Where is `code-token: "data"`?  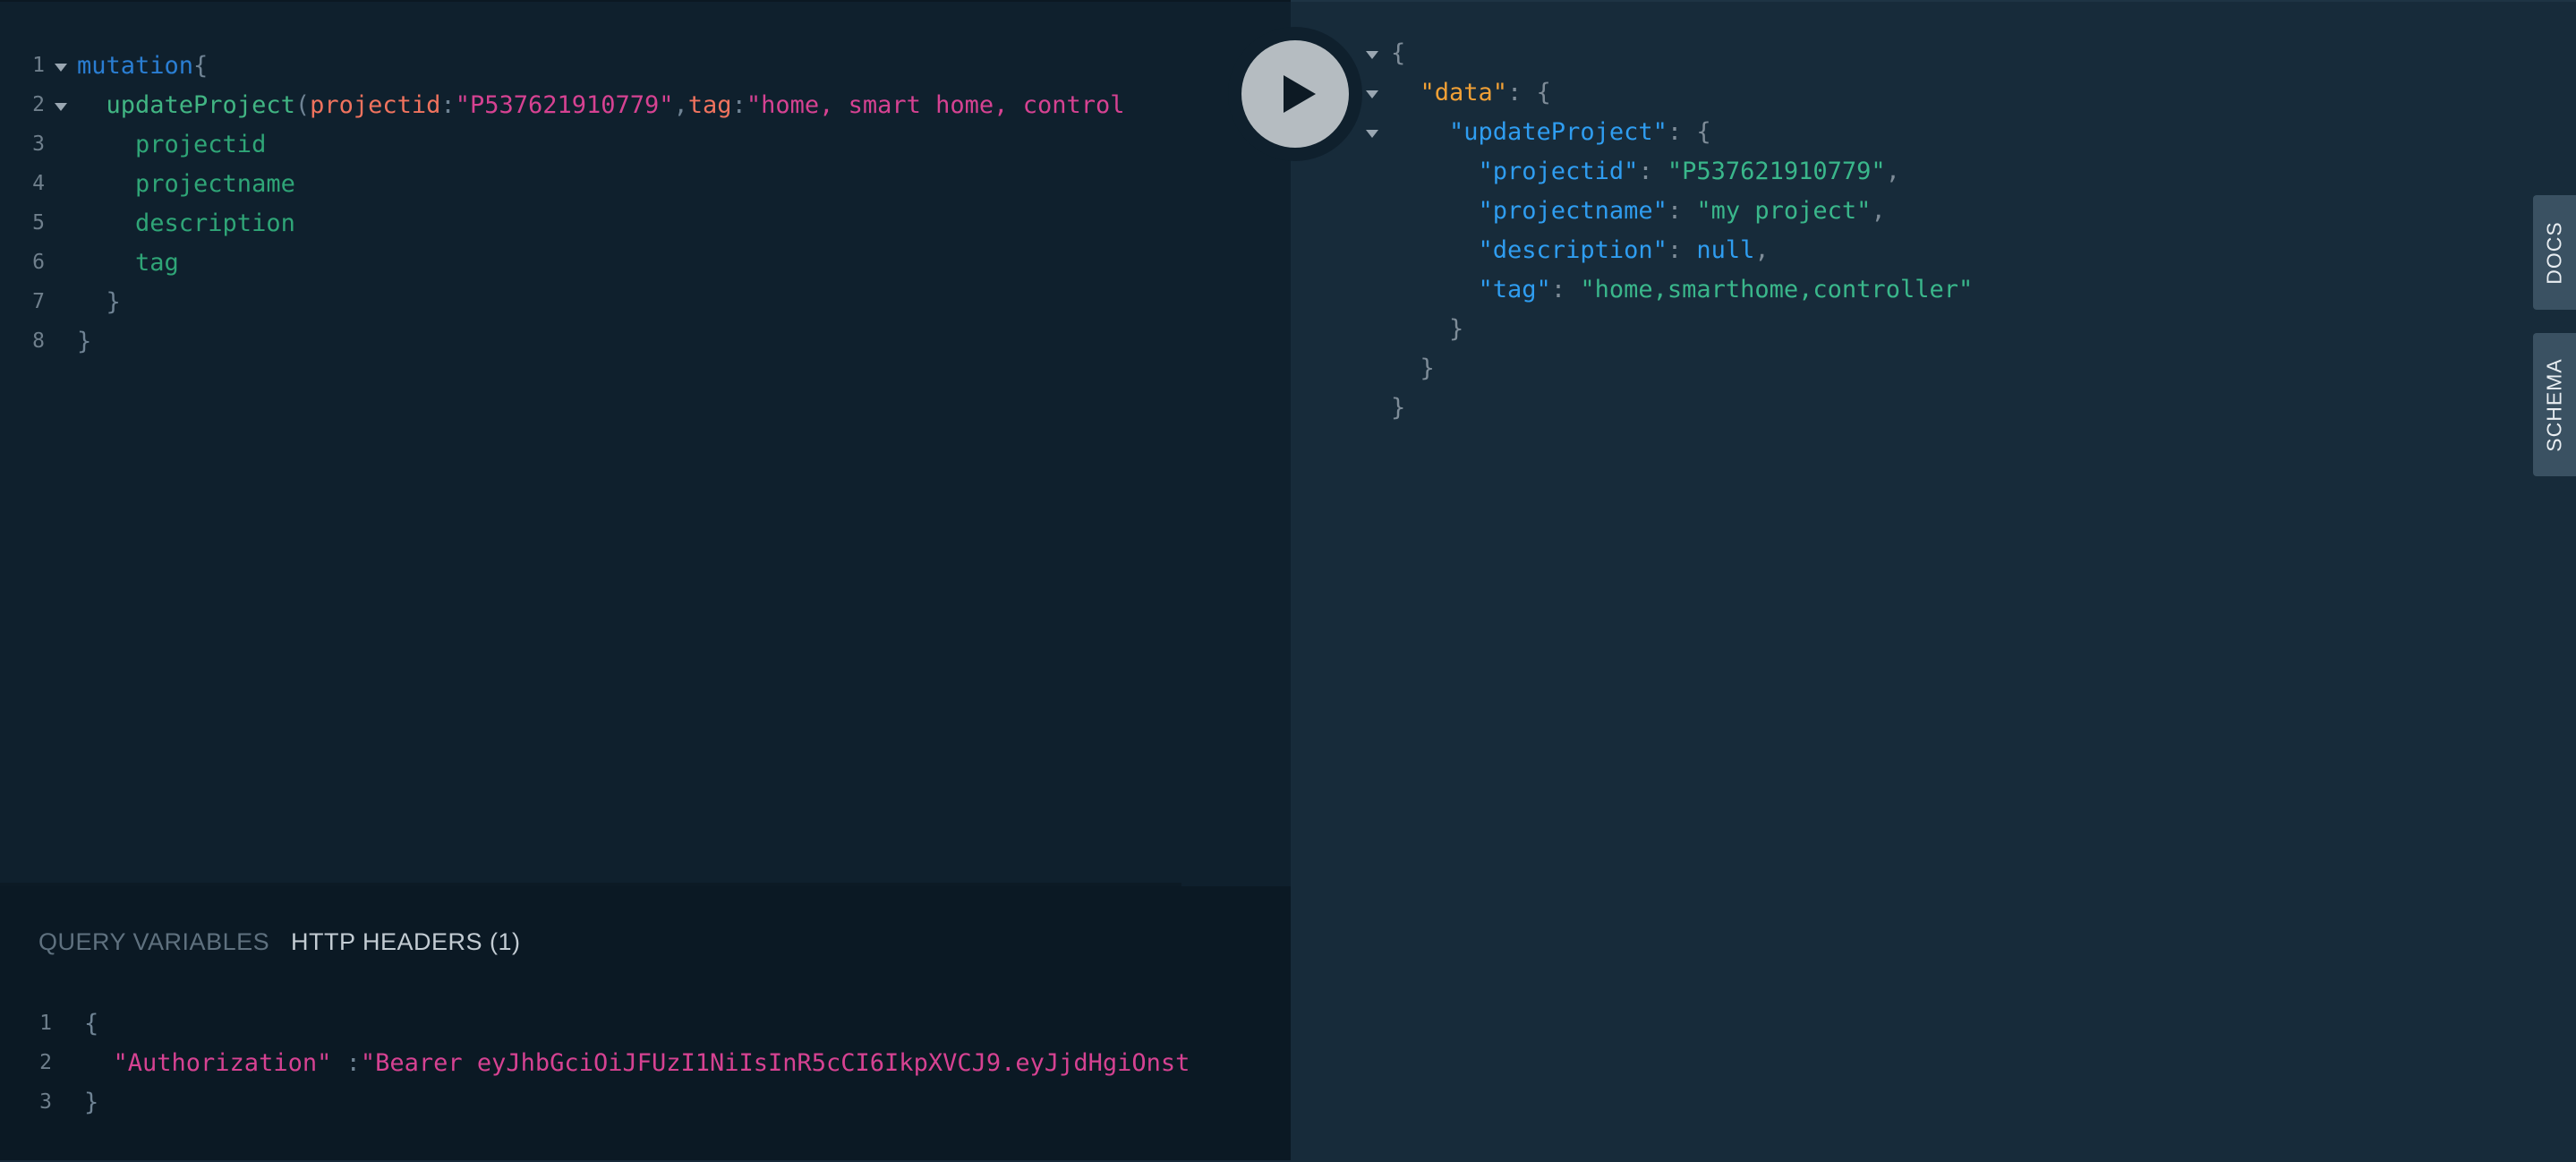 code-token: "data" is located at coordinates (1449, 93).